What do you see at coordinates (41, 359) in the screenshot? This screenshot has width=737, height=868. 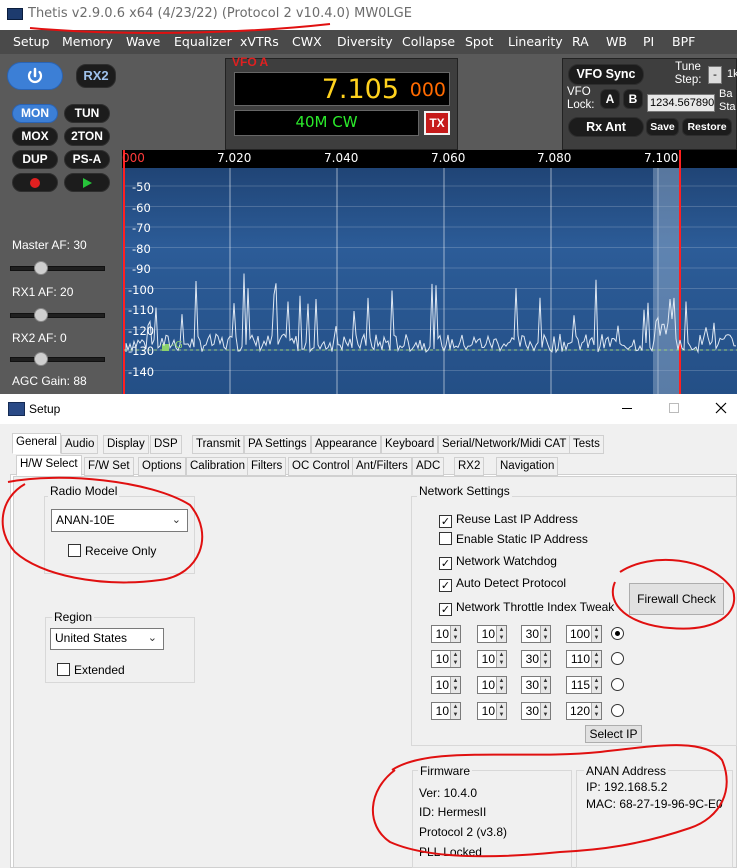 I see `rx2-af-slider-thumb` at bounding box center [41, 359].